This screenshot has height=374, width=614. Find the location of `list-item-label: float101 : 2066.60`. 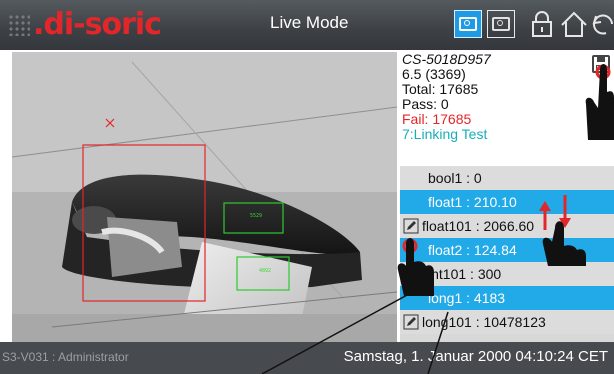

list-item-label: float101 : 2066.60 is located at coordinates (478, 226).